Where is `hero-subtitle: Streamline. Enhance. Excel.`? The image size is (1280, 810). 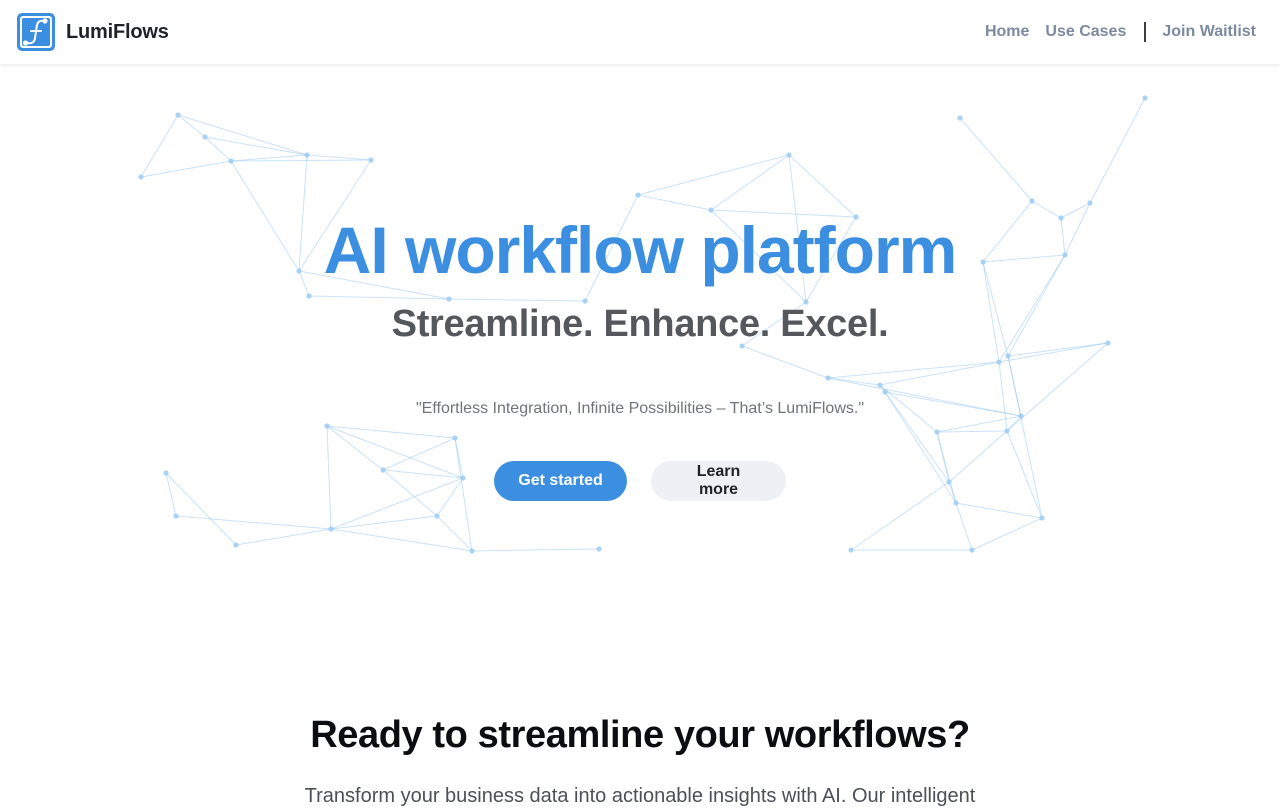
hero-subtitle: Streamline. Enhance. Excel. is located at coordinates (640, 324).